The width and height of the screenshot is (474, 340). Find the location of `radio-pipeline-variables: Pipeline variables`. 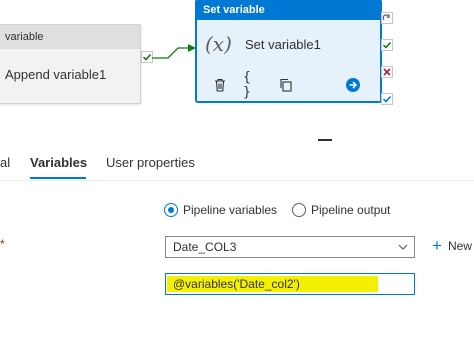

radio-pipeline-variables: Pipeline variables is located at coordinates (220, 210).